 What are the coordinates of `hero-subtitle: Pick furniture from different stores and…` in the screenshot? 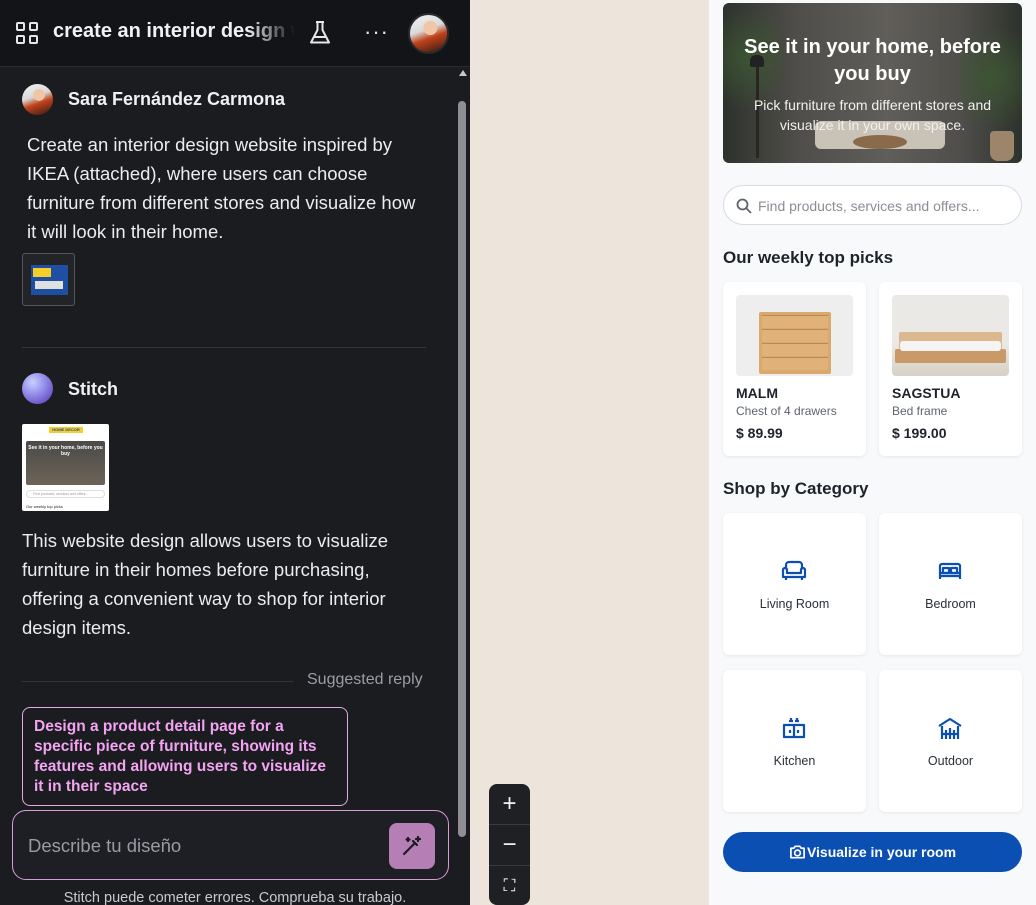 It's located at (872, 115).